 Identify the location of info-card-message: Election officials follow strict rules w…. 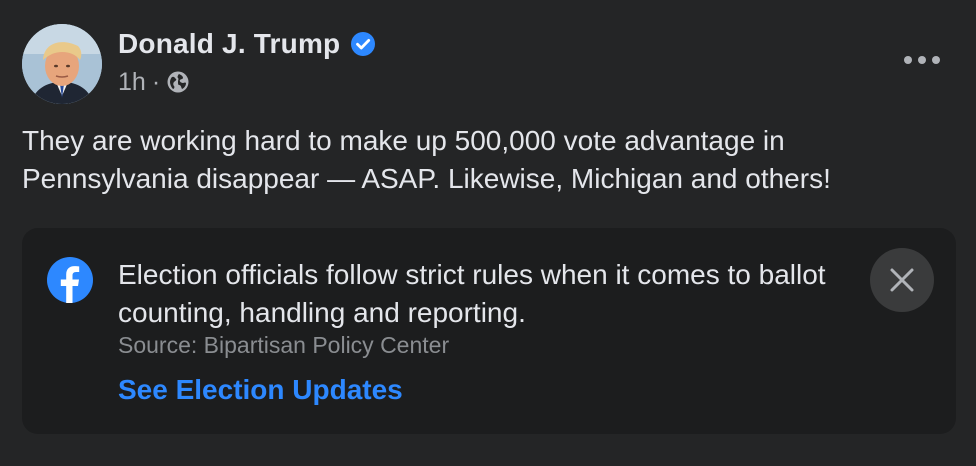
(472, 293).